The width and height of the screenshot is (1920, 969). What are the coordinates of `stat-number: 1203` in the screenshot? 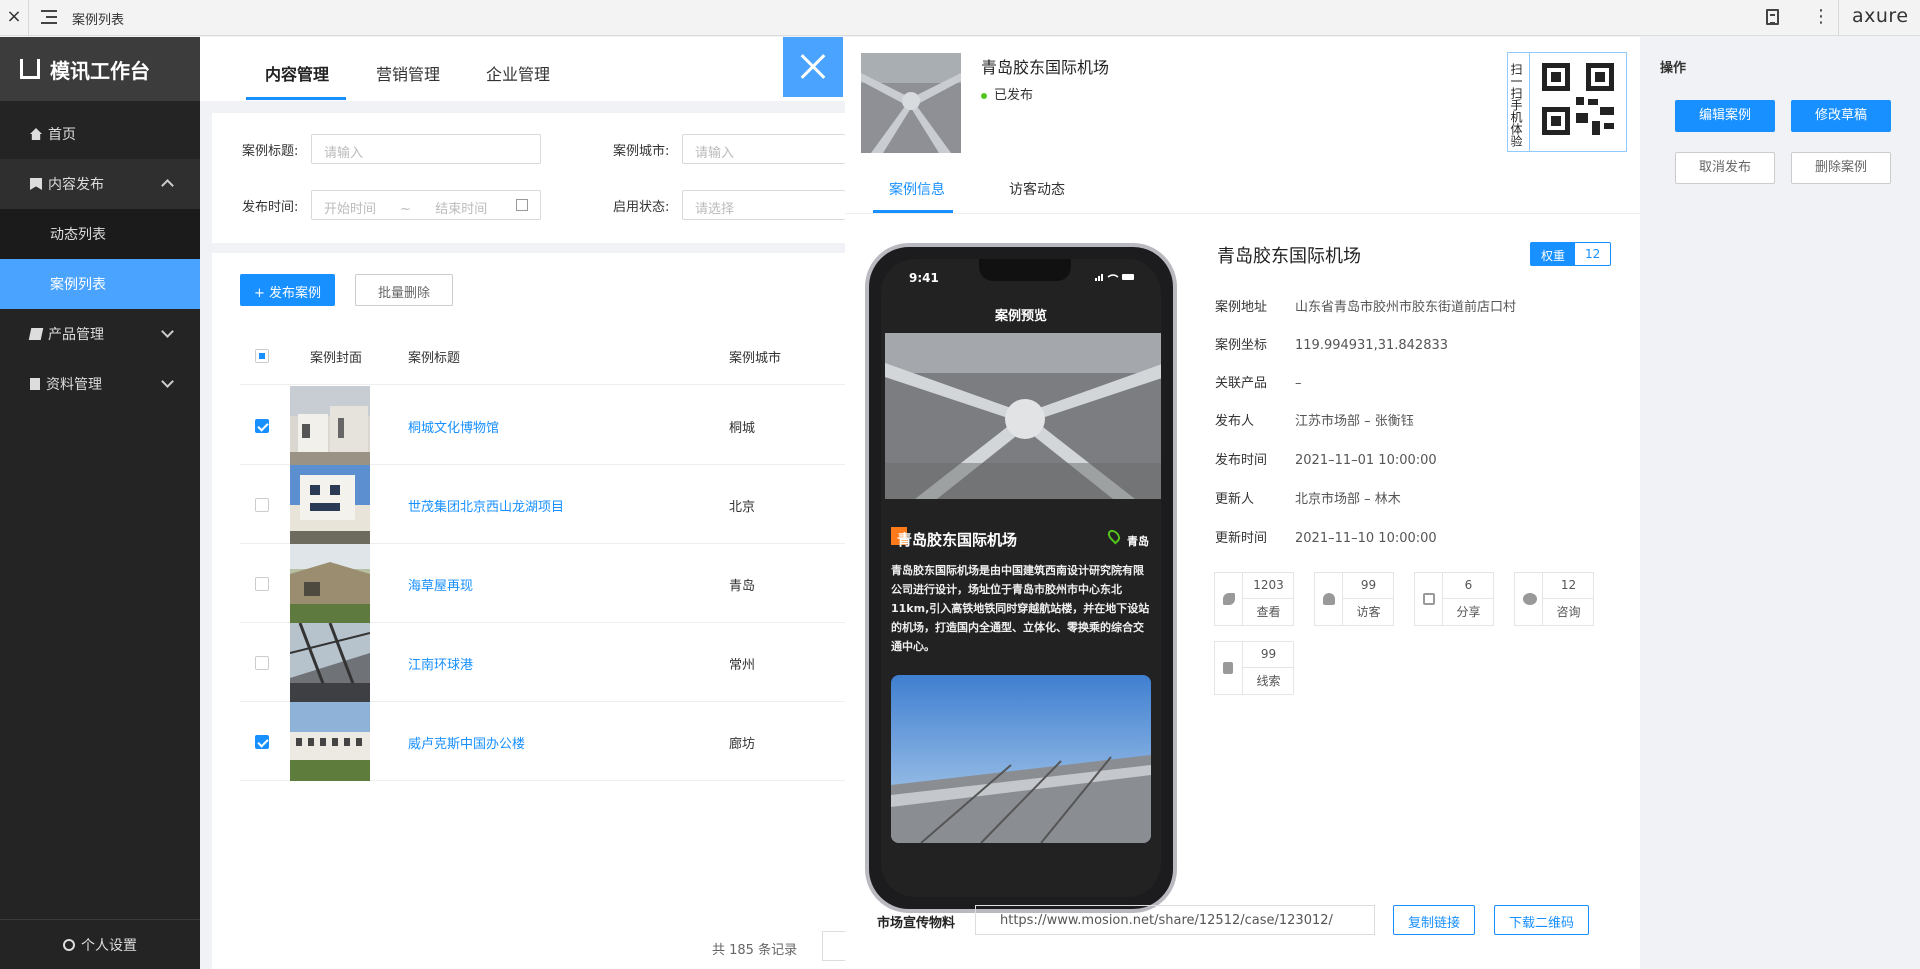 It's located at (1268, 586).